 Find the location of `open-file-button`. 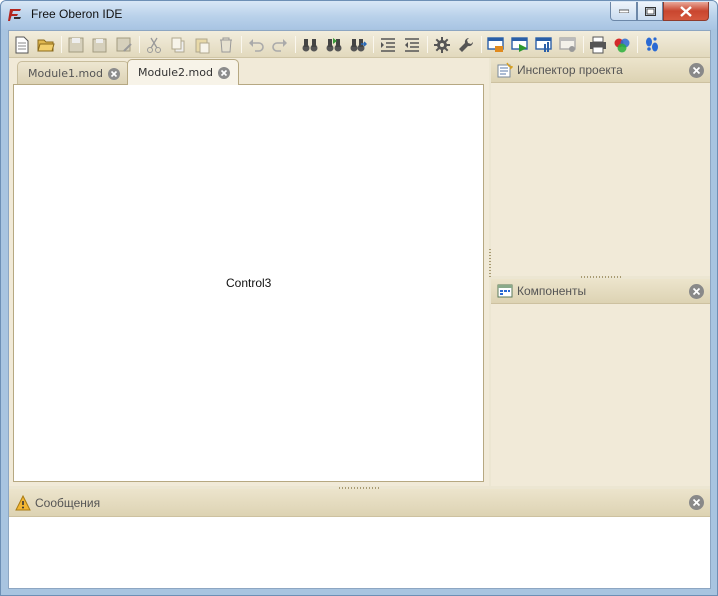

open-file-button is located at coordinates (46, 44).